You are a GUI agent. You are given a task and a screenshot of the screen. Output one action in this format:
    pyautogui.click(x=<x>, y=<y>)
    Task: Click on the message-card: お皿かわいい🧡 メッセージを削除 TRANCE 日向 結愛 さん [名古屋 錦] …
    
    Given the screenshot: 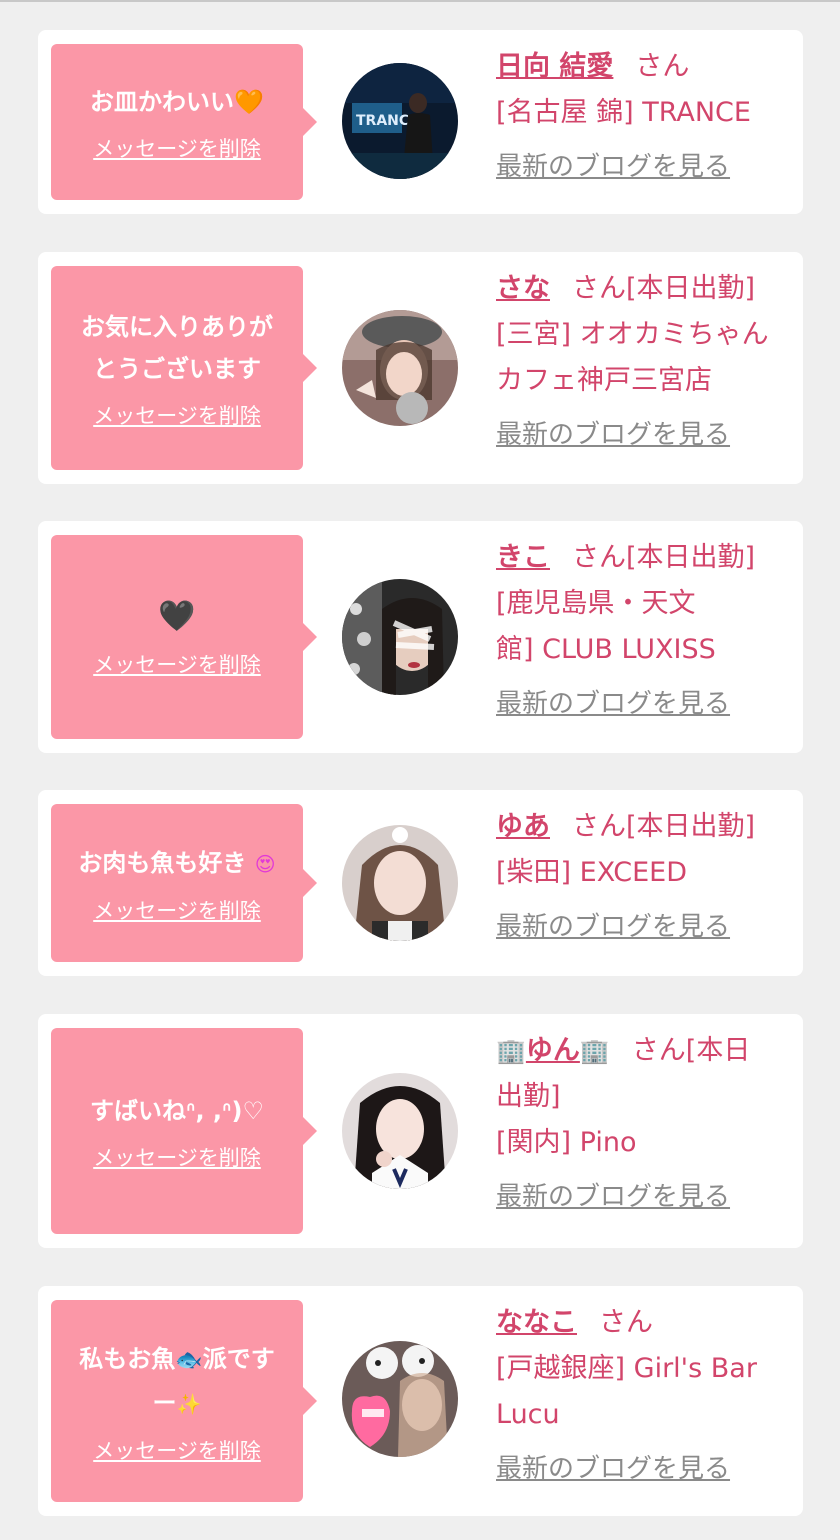 What is the action you would take?
    pyautogui.click(x=420, y=122)
    